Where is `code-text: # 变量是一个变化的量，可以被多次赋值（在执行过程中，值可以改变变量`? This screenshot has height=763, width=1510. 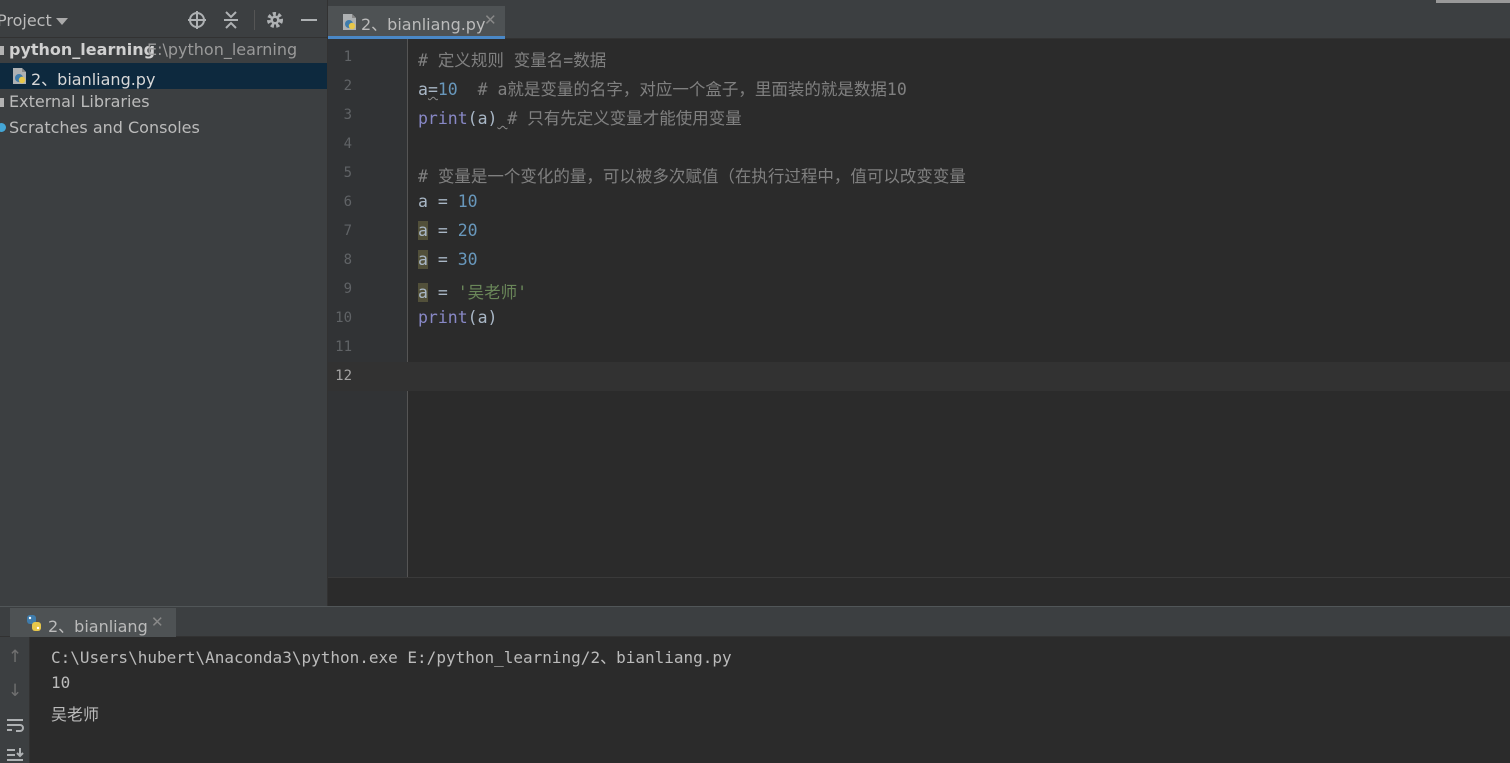 code-text: # 变量是一个变化的量，可以被多次赋值（在执行过程中，值可以改变变量 is located at coordinates (692, 175).